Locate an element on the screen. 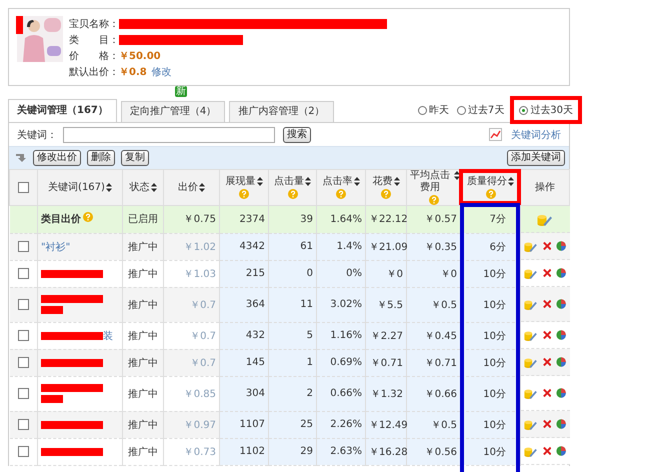  table-cell: 145 is located at coordinates (244, 362).